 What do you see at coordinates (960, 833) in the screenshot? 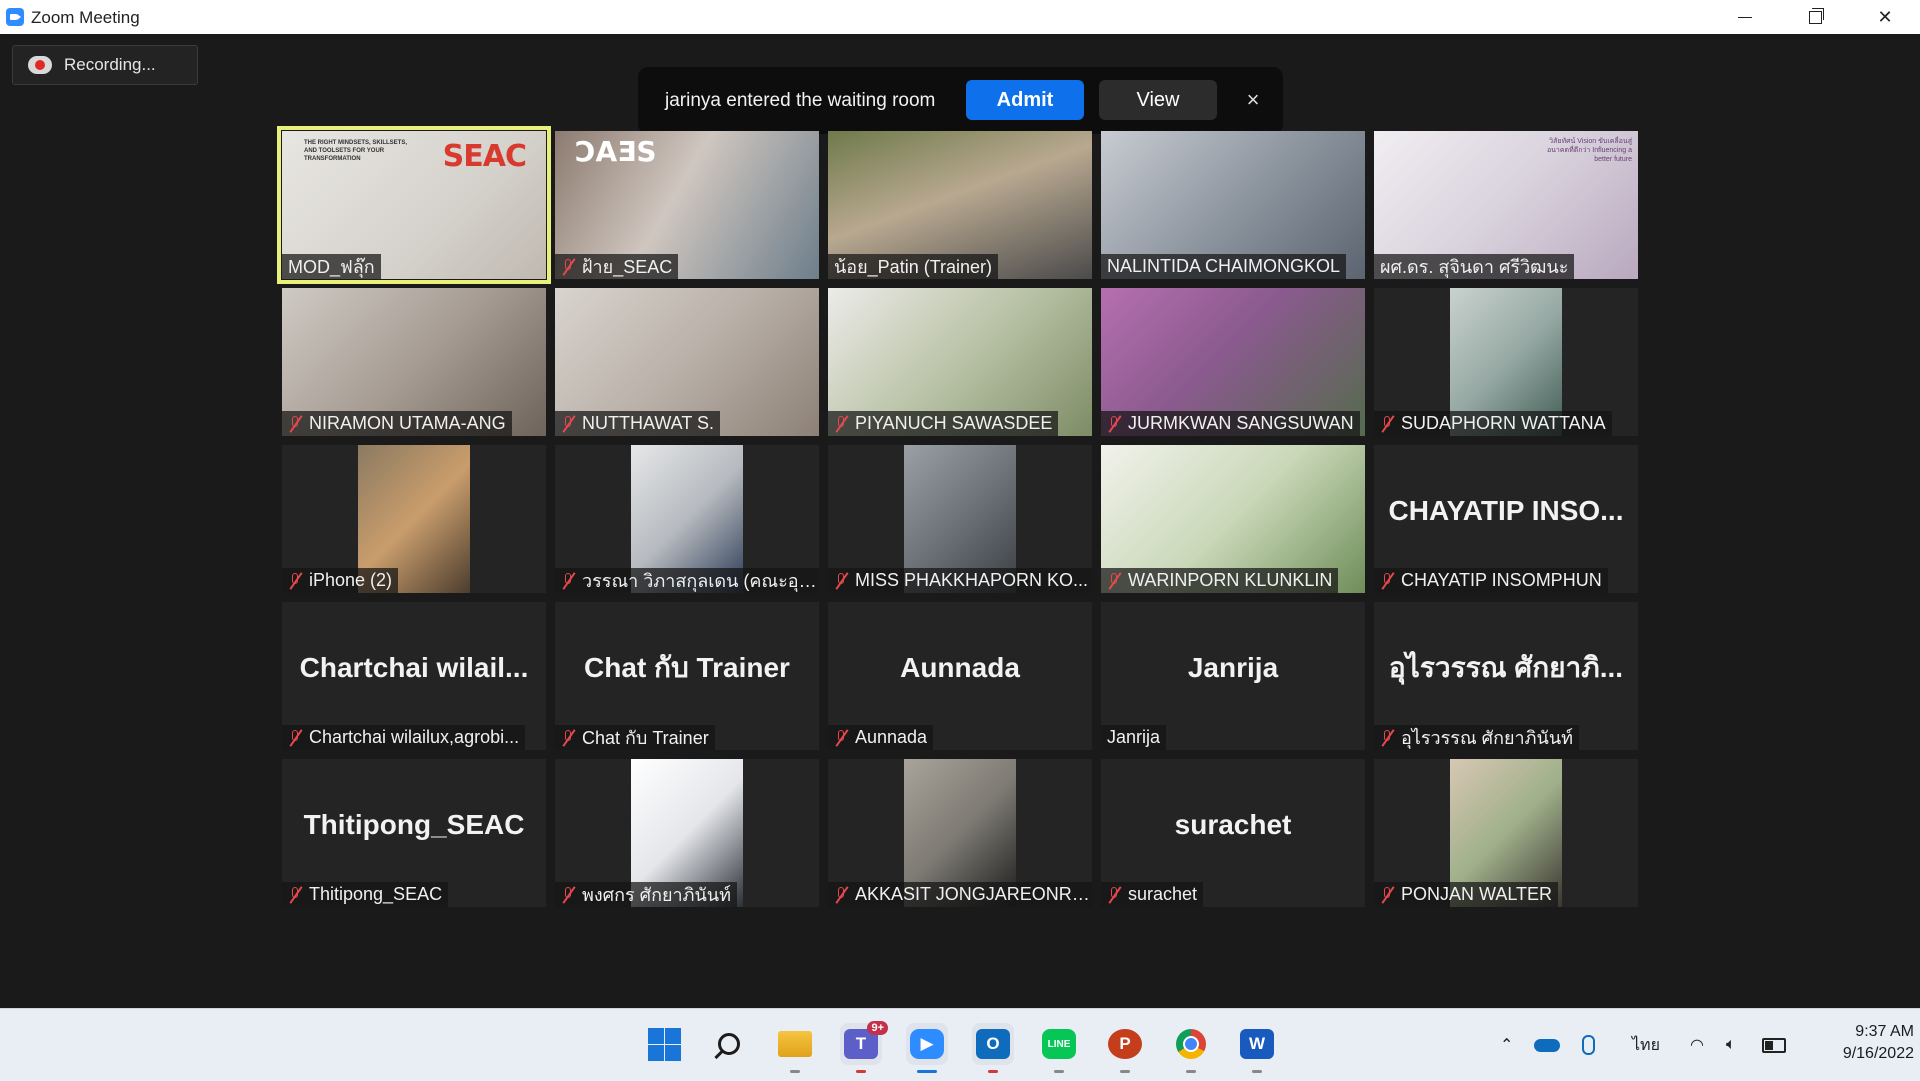
I see `participant-tile: AKKASIT JONGJAREONRAK` at bounding box center [960, 833].